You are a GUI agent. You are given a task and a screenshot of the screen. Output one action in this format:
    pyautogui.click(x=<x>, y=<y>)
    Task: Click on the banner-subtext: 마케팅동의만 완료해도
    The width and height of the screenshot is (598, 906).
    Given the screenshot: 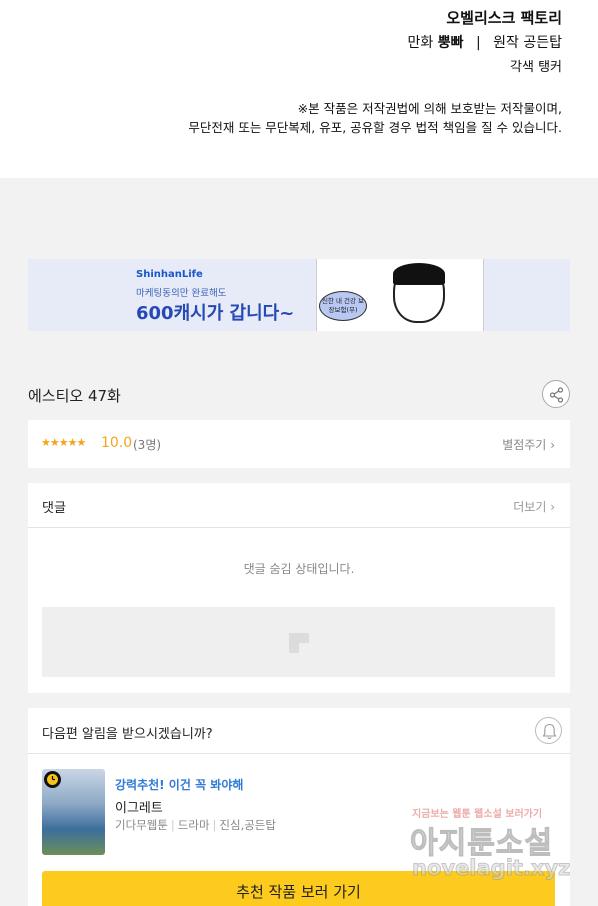 What is the action you would take?
    pyautogui.click(x=181, y=293)
    